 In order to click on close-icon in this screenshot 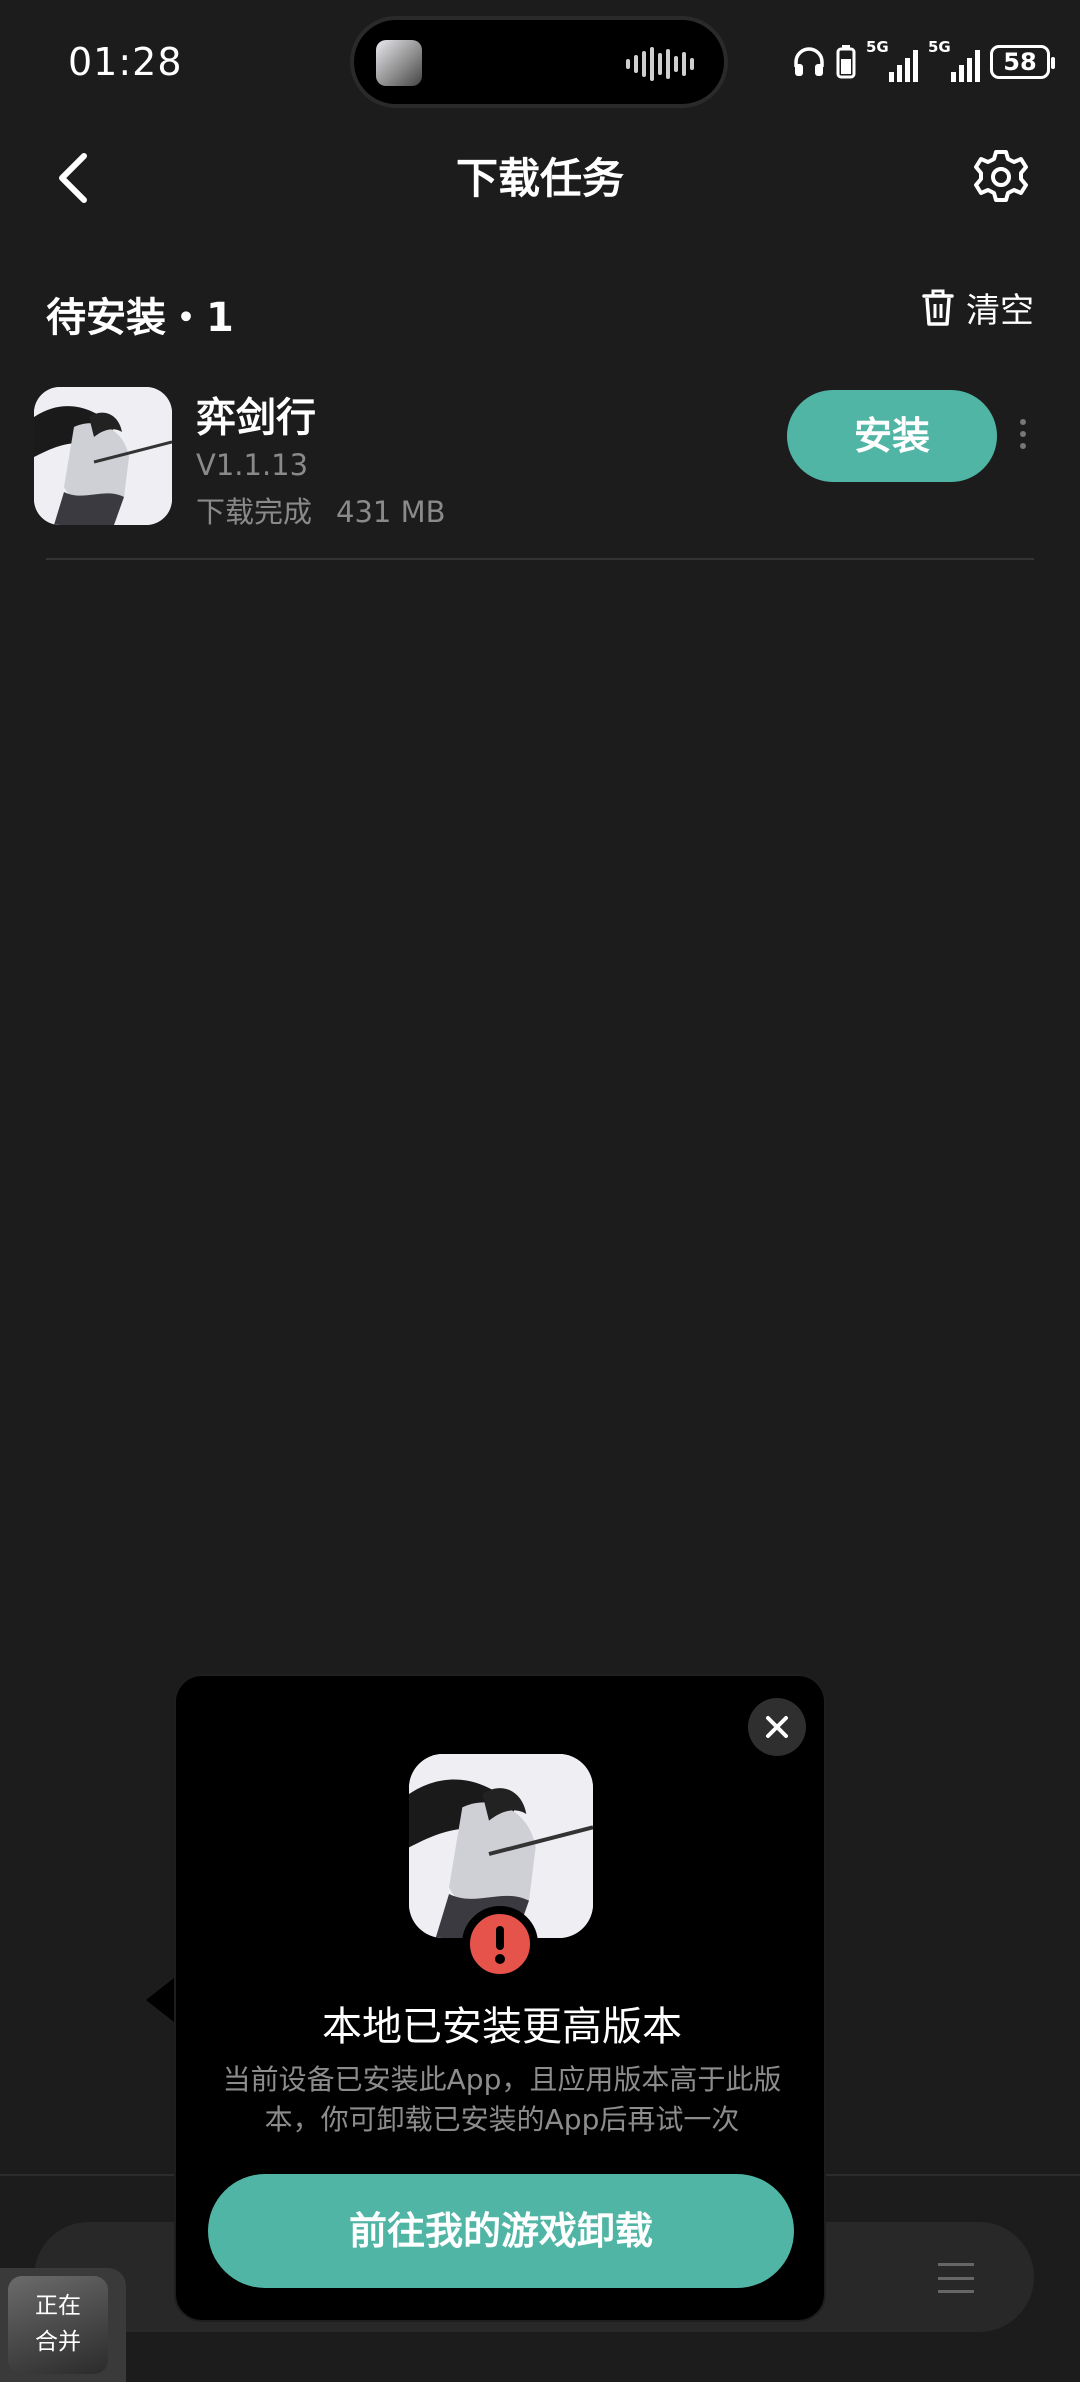, I will do `click(777, 1727)`.